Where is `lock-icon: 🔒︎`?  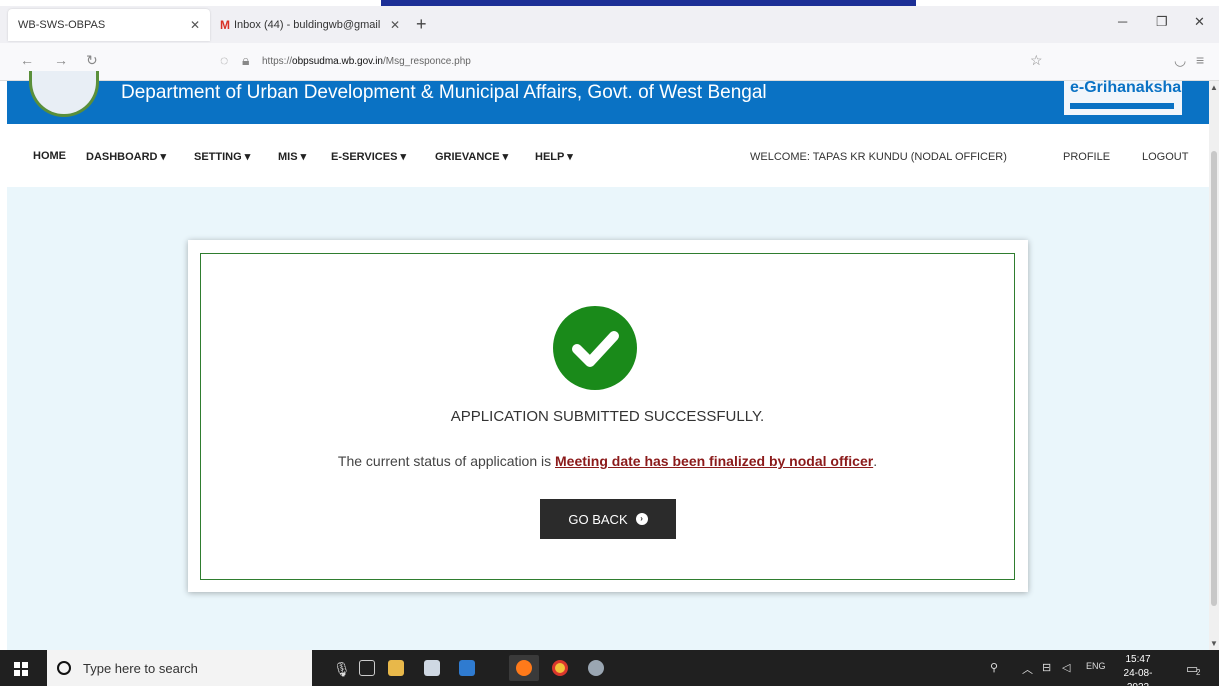
lock-icon: 🔒︎ is located at coordinates (246, 60).